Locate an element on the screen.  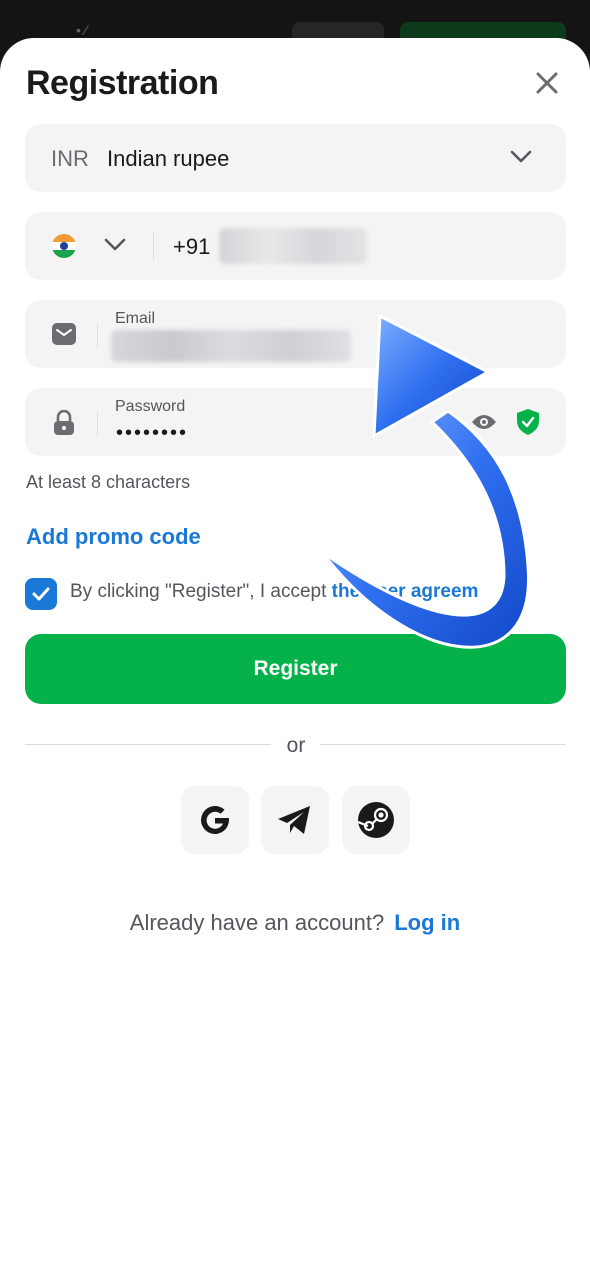
divider-right is located at coordinates (443, 744).